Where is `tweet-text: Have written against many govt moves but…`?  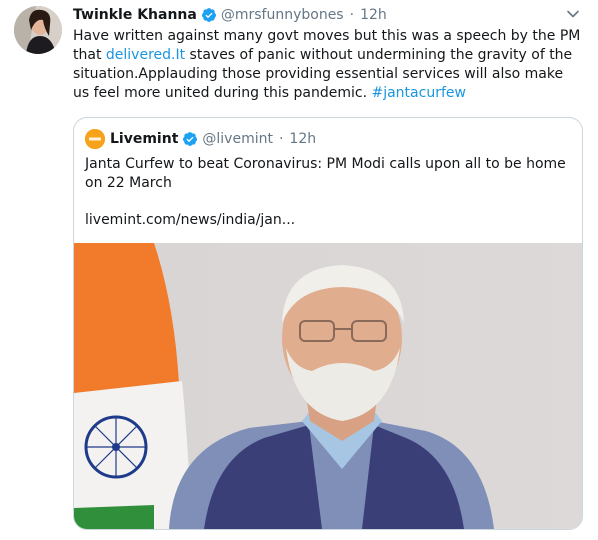 tweet-text: Have written against many govt moves but… is located at coordinates (328, 65).